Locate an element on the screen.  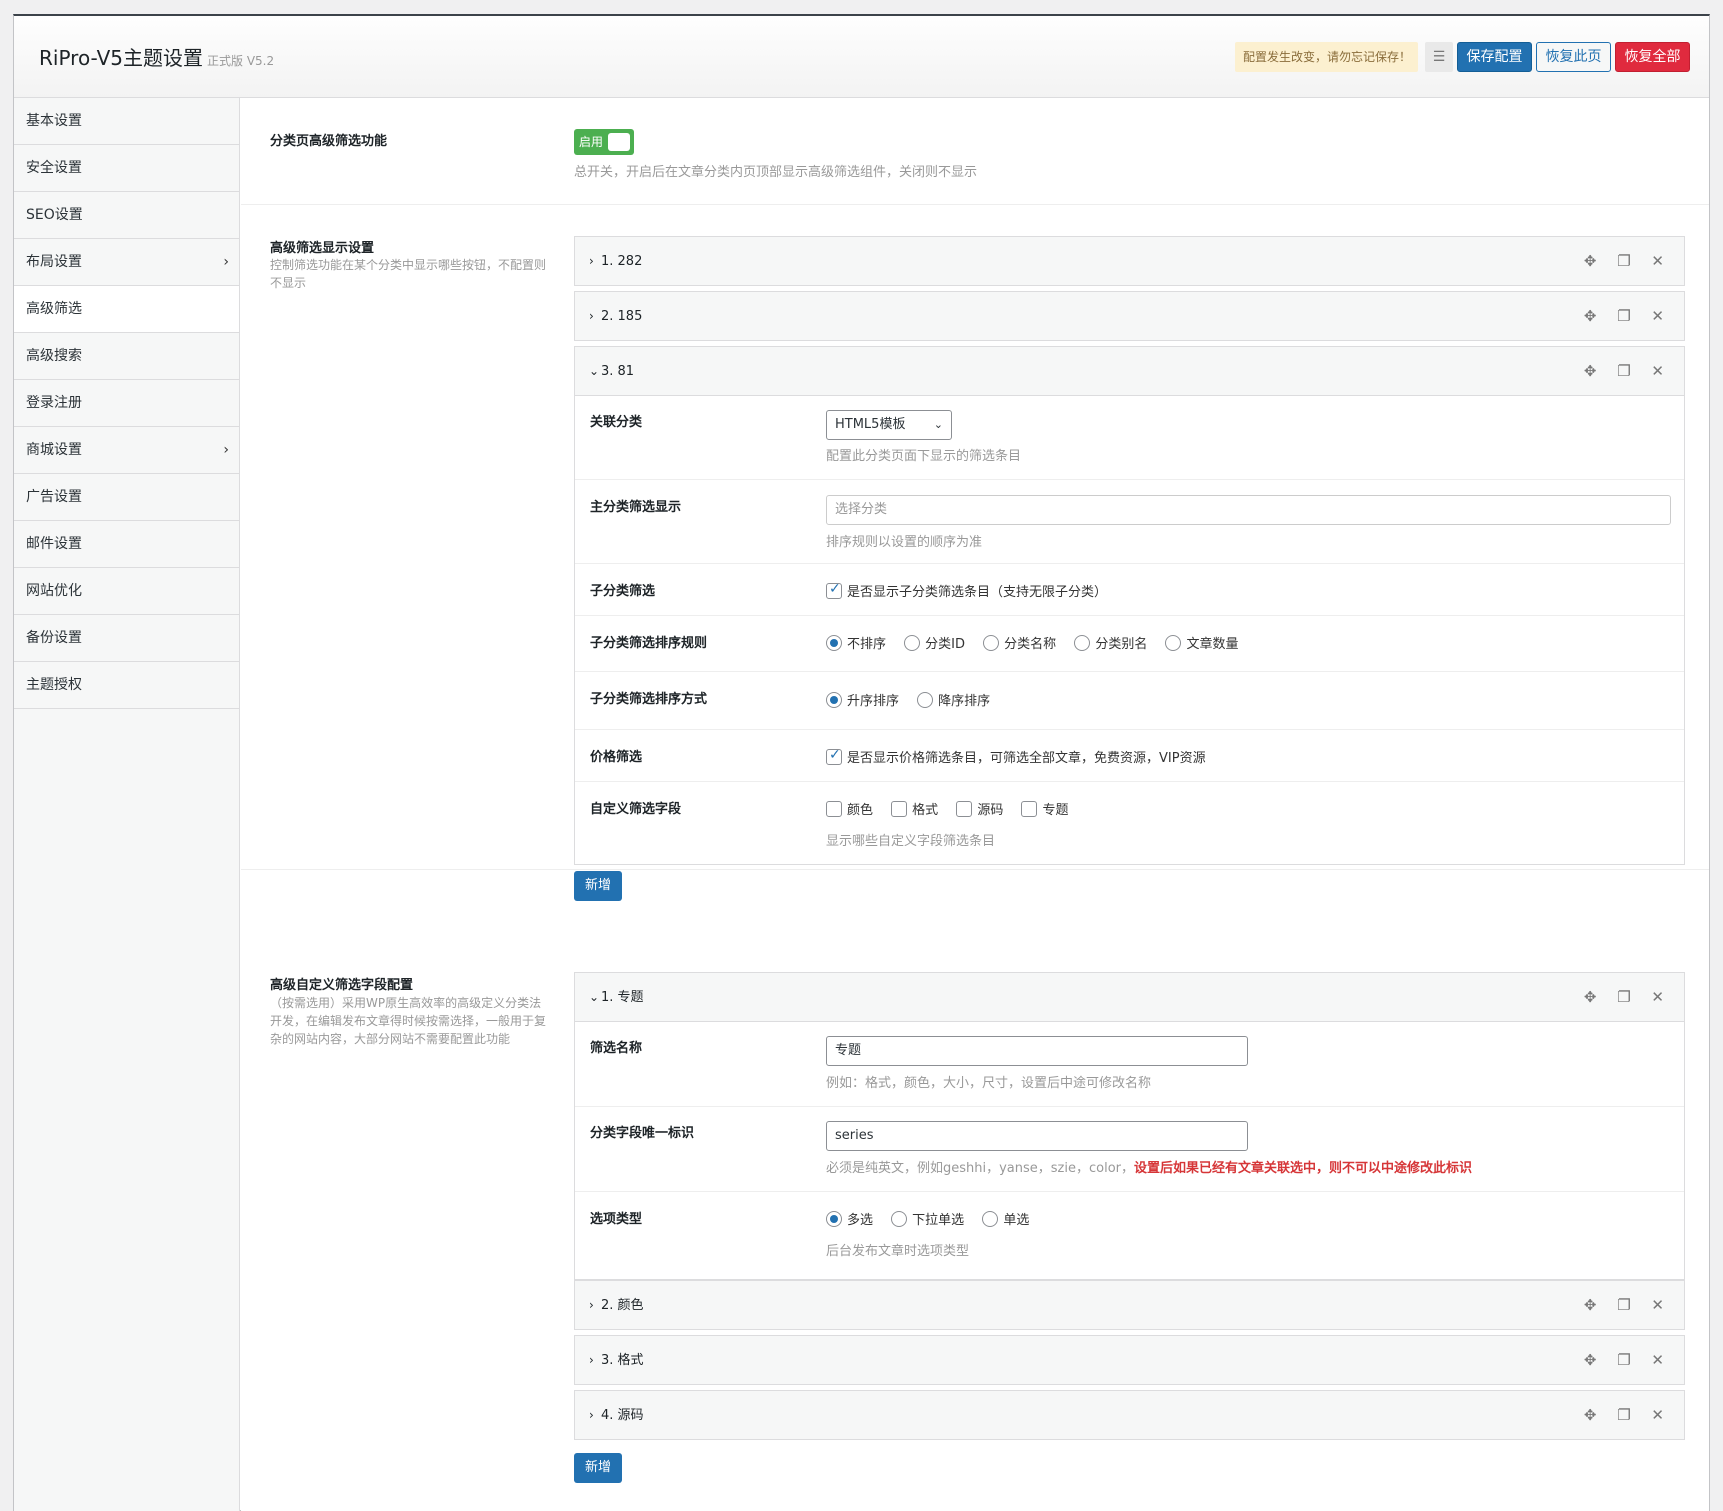
accordion-title: 3. 81 is located at coordinates (618, 371).